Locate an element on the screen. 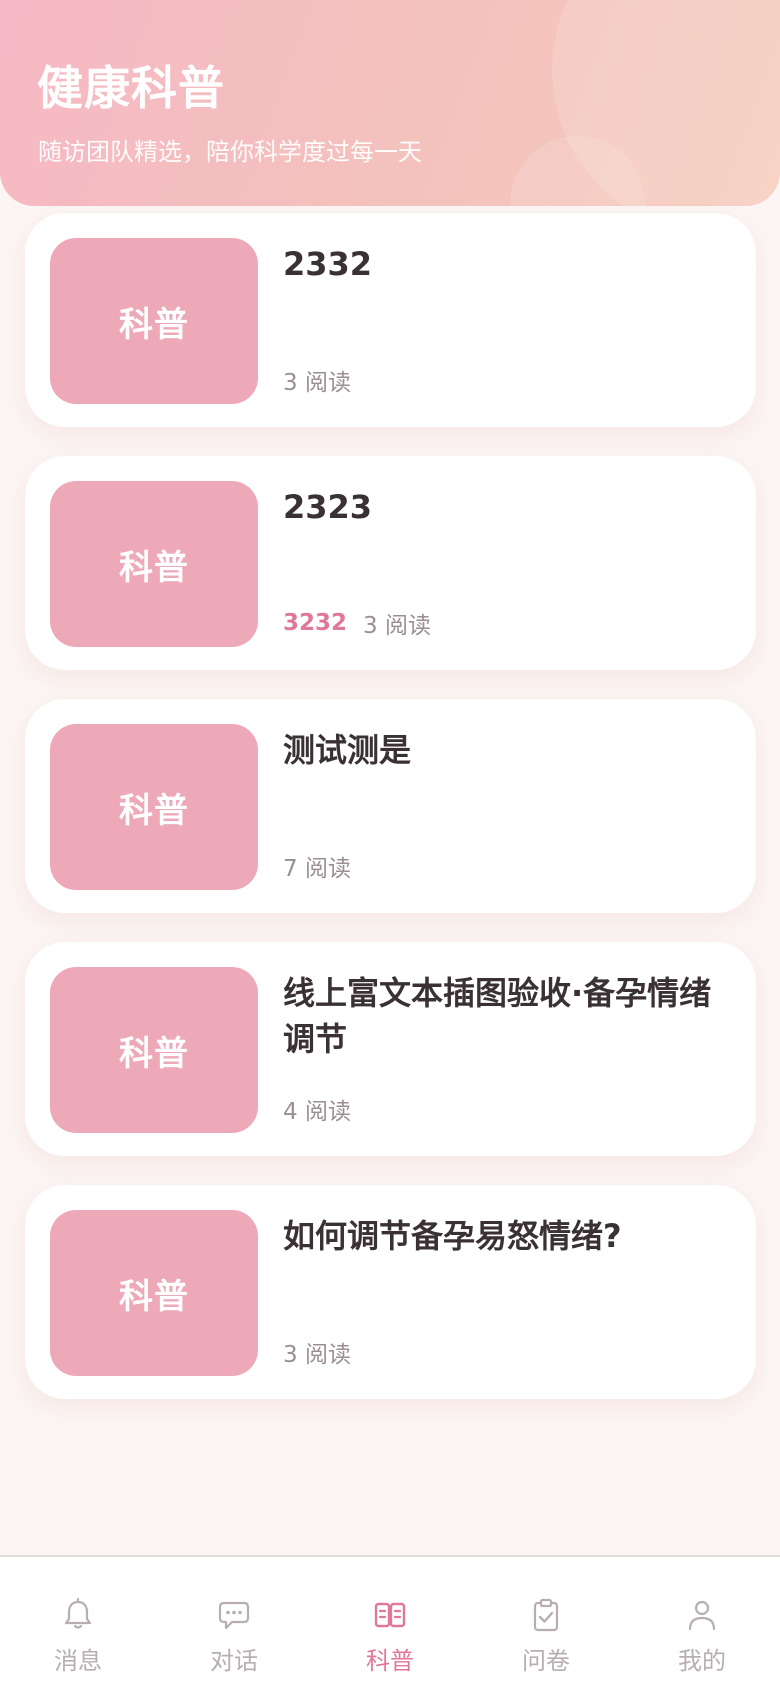  article-title: 2332 is located at coordinates (328, 264).